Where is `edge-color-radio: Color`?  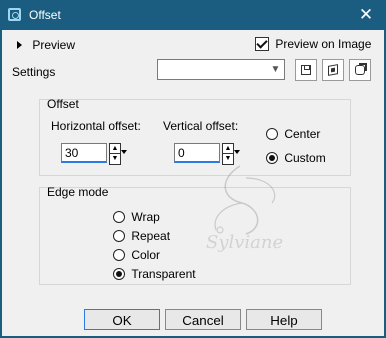
edge-color-radio: Color is located at coordinates (136, 254).